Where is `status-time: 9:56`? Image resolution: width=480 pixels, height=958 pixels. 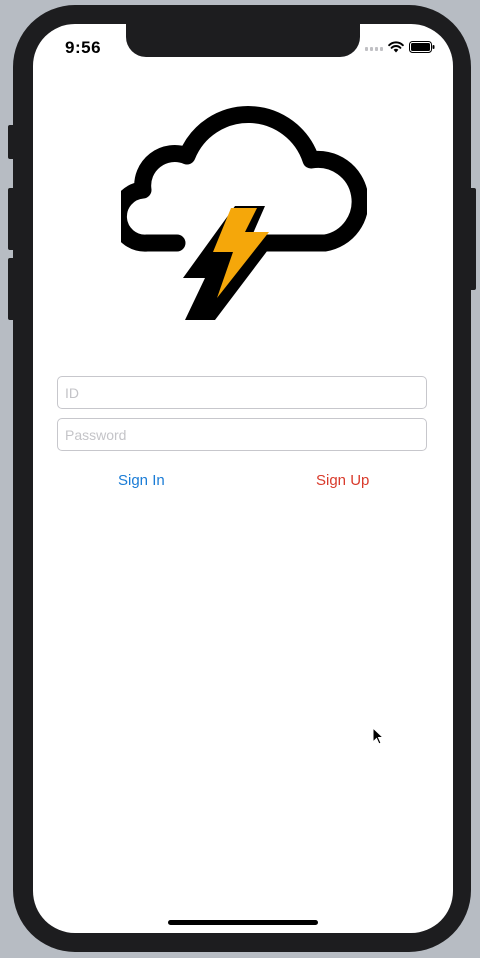 status-time: 9:56 is located at coordinates (83, 47).